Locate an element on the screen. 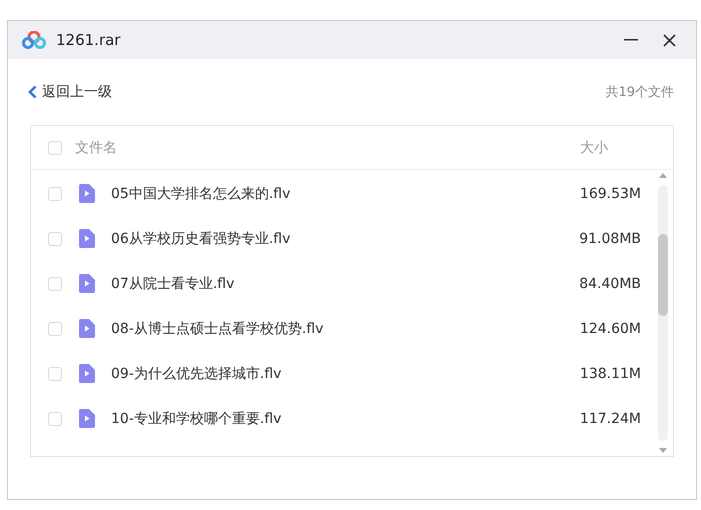  file-name: 08-从博士点硕士点看学校优势.flv is located at coordinates (345, 329).